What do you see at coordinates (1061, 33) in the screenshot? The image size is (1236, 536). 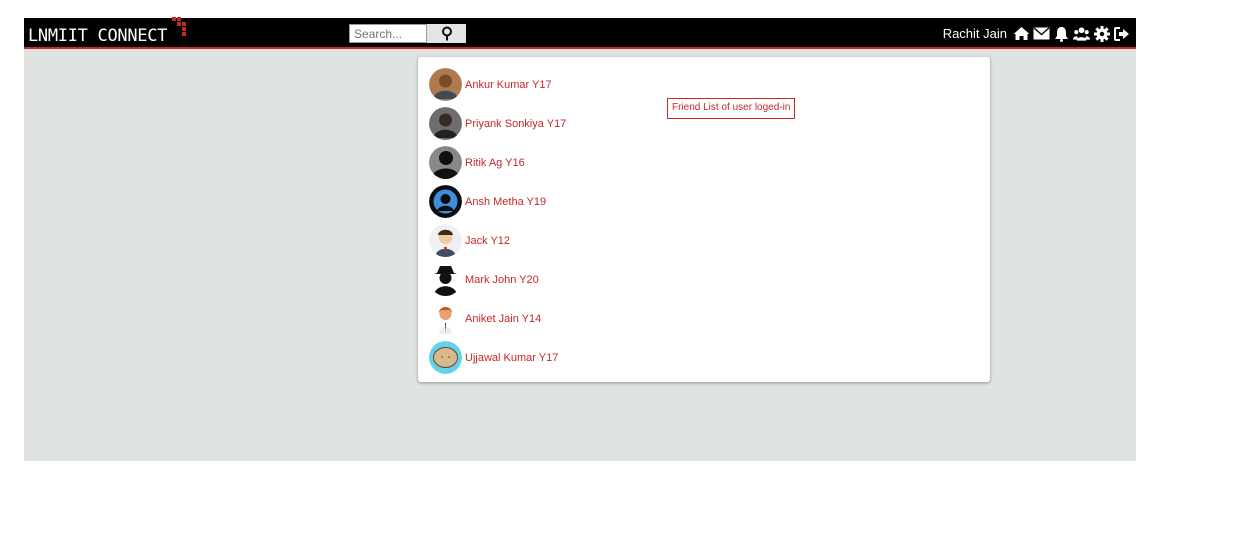 I see `bell-icon` at bounding box center [1061, 33].